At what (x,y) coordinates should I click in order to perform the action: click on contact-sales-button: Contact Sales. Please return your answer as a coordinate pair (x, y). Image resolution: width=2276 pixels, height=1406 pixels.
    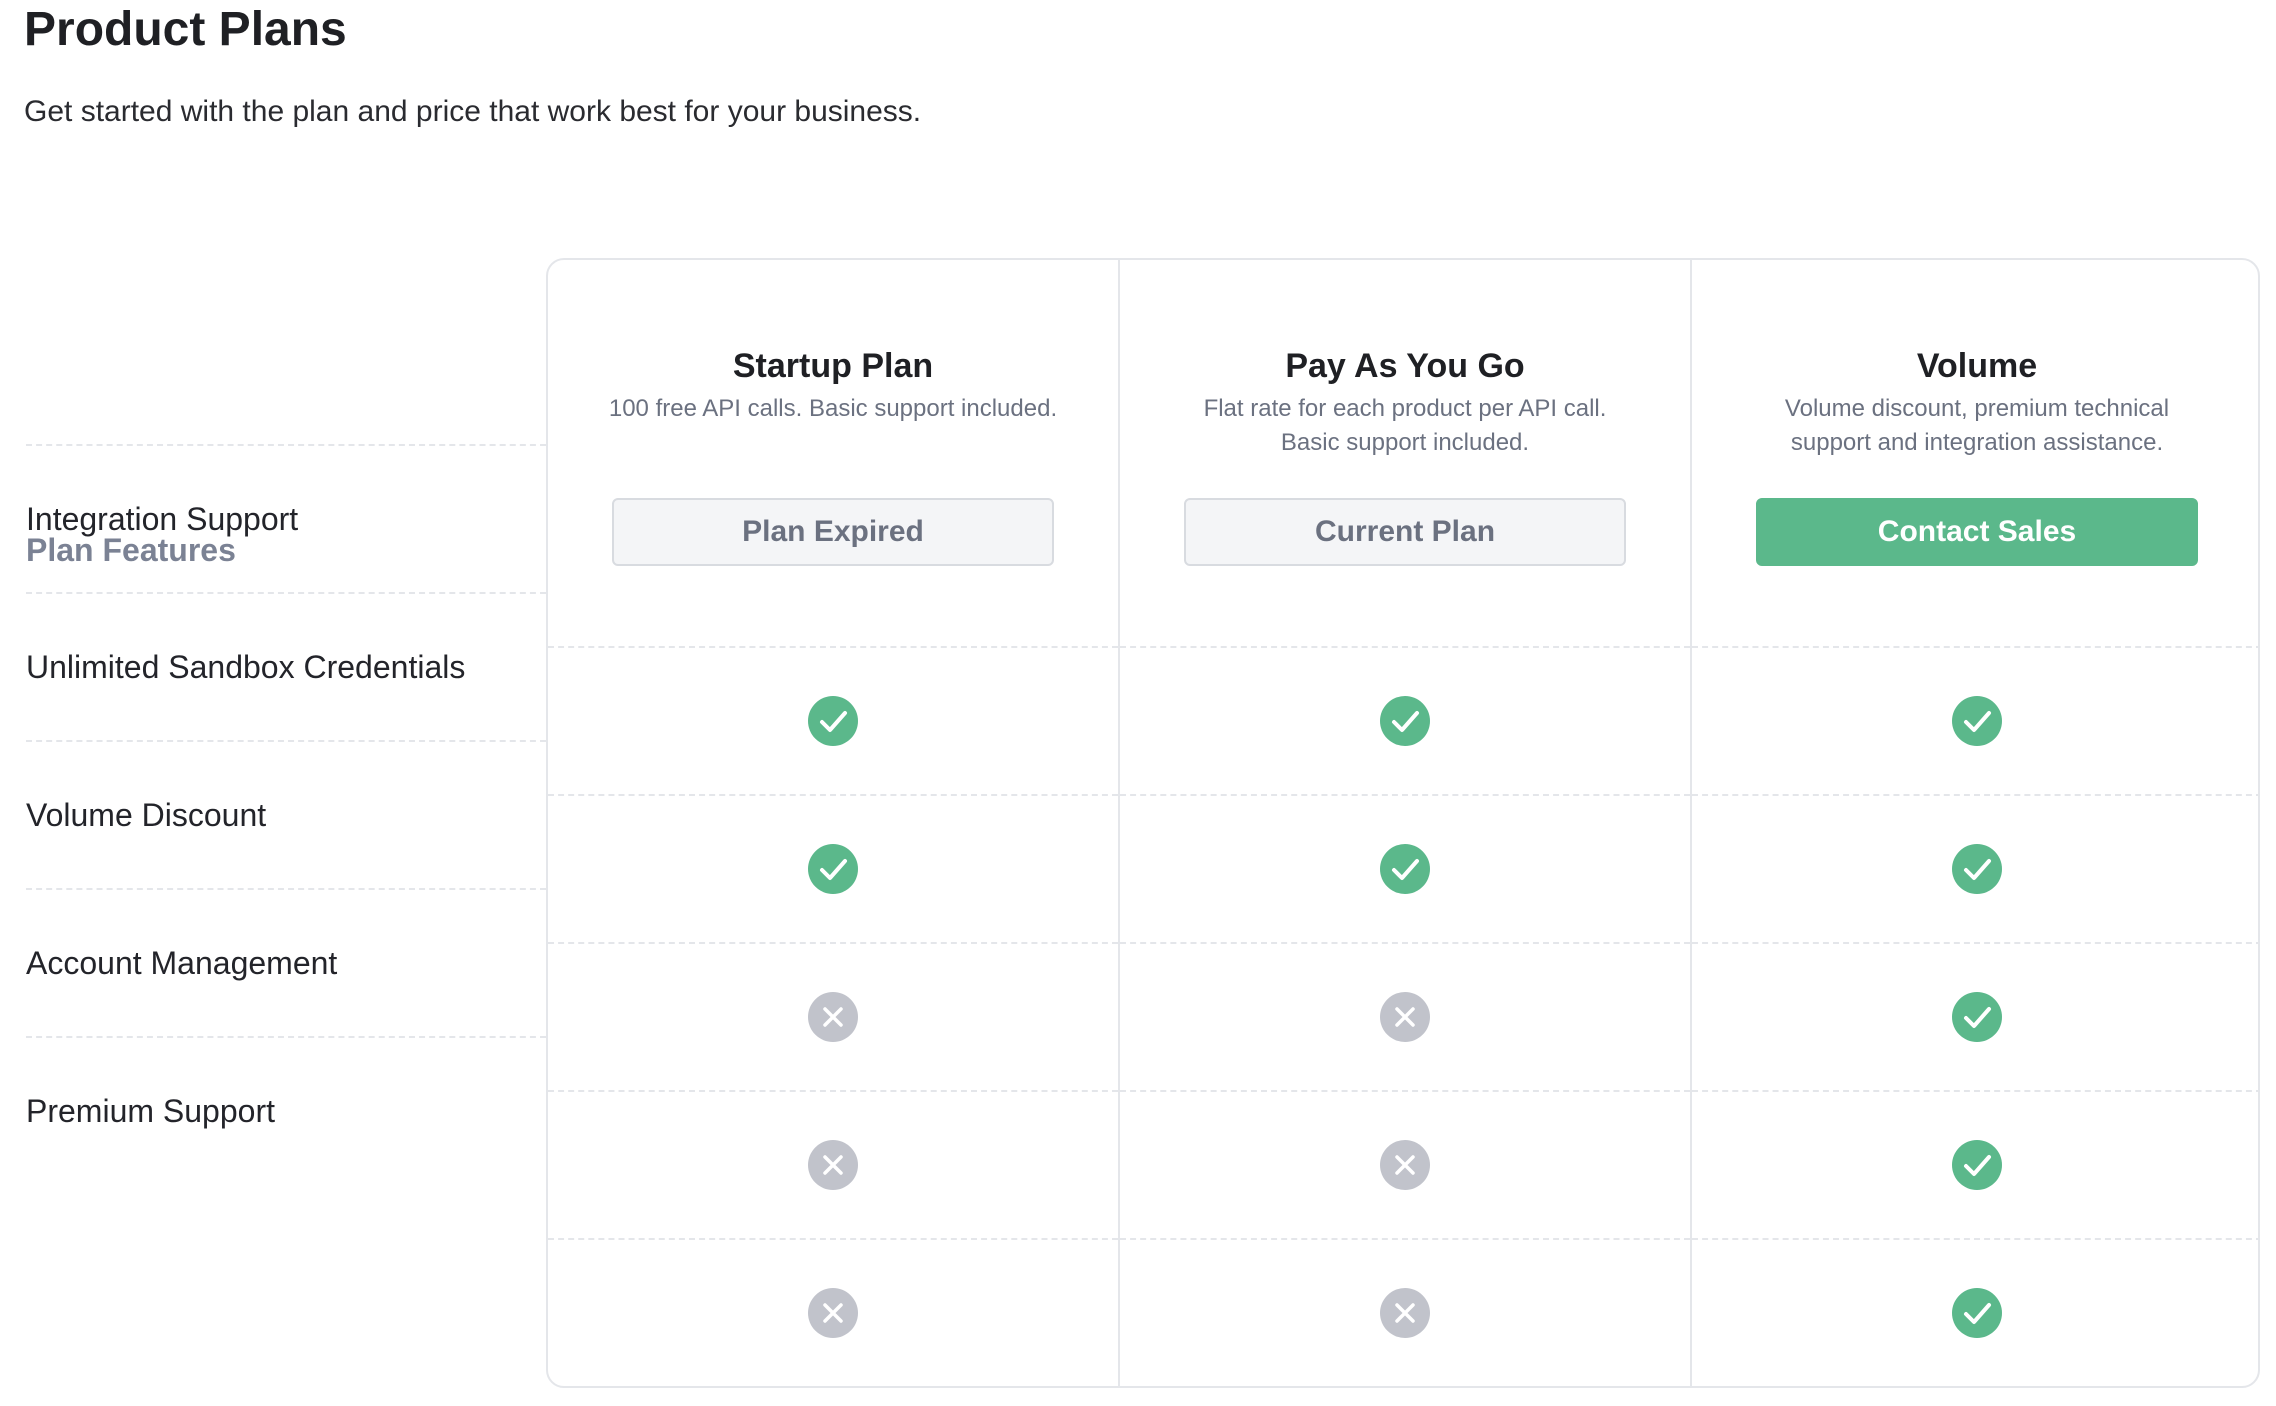
    Looking at the image, I should click on (1977, 532).